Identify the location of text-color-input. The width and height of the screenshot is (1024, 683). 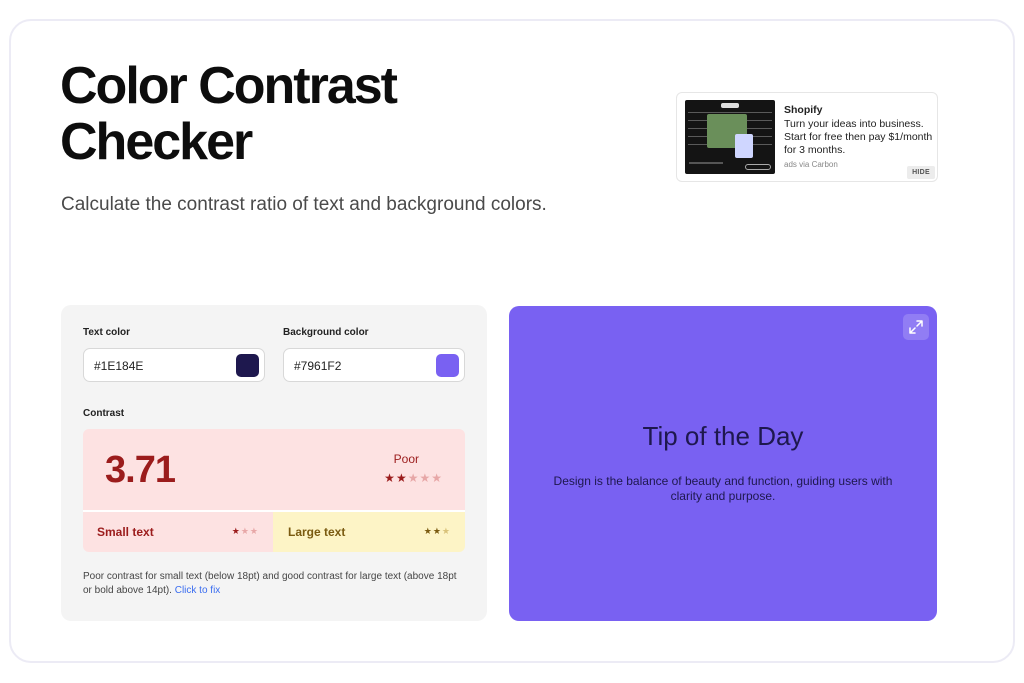
(159, 365).